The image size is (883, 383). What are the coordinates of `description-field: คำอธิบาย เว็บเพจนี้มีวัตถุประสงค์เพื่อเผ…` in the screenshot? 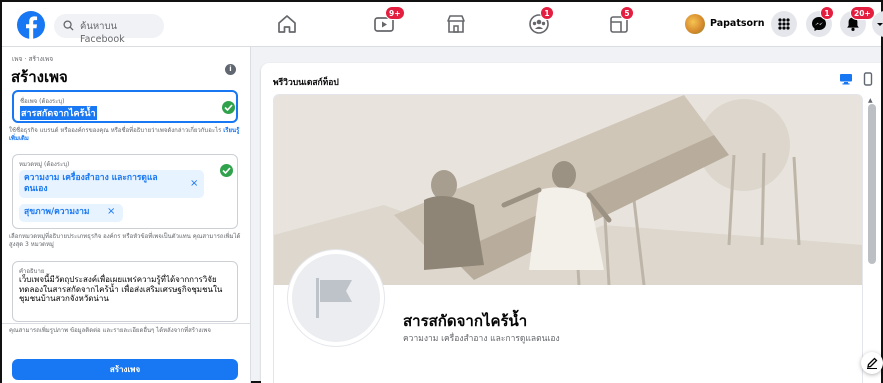 It's located at (125, 291).